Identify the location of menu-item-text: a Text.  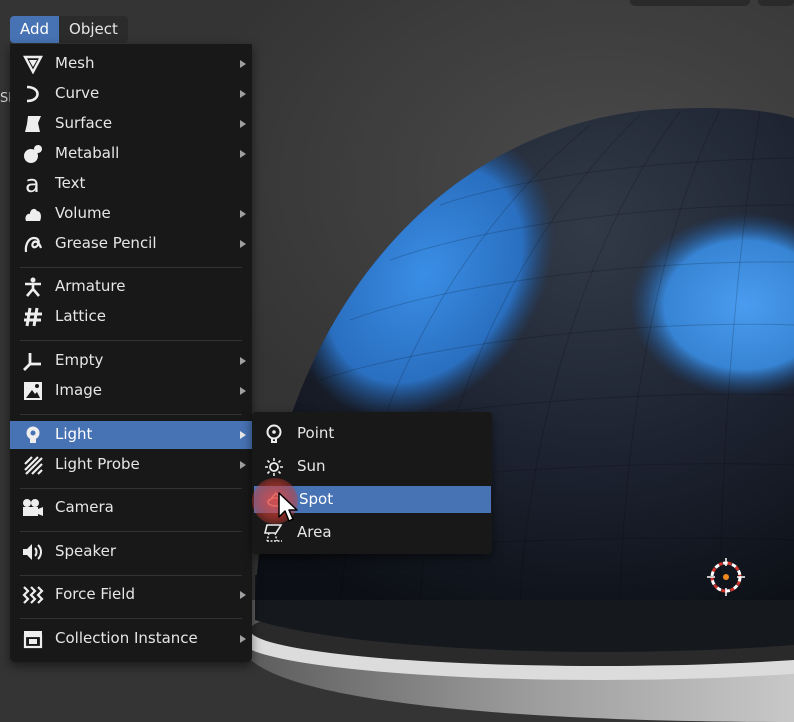
(131, 184).